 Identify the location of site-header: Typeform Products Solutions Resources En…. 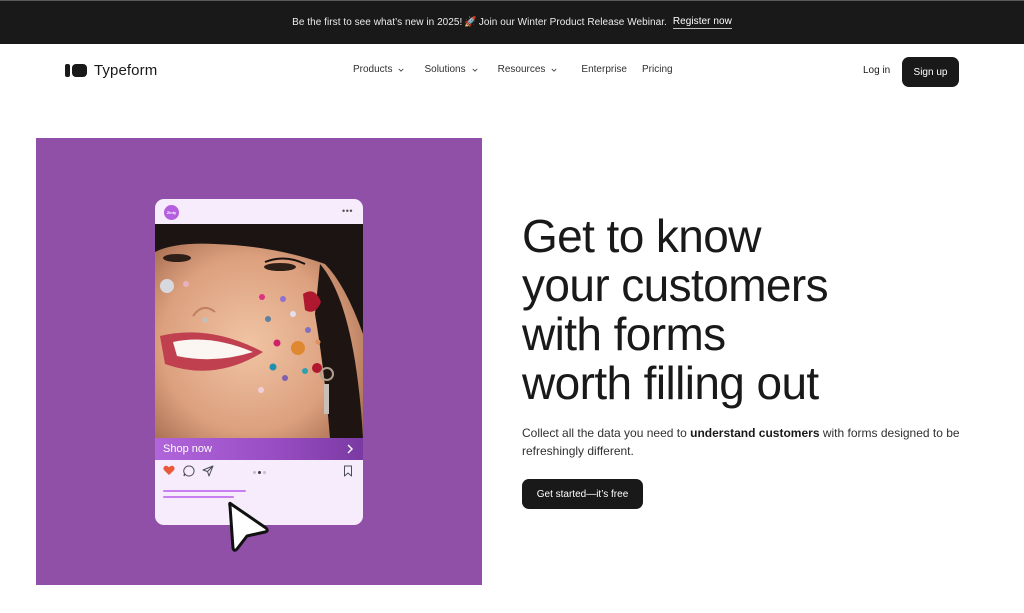
(512, 71).